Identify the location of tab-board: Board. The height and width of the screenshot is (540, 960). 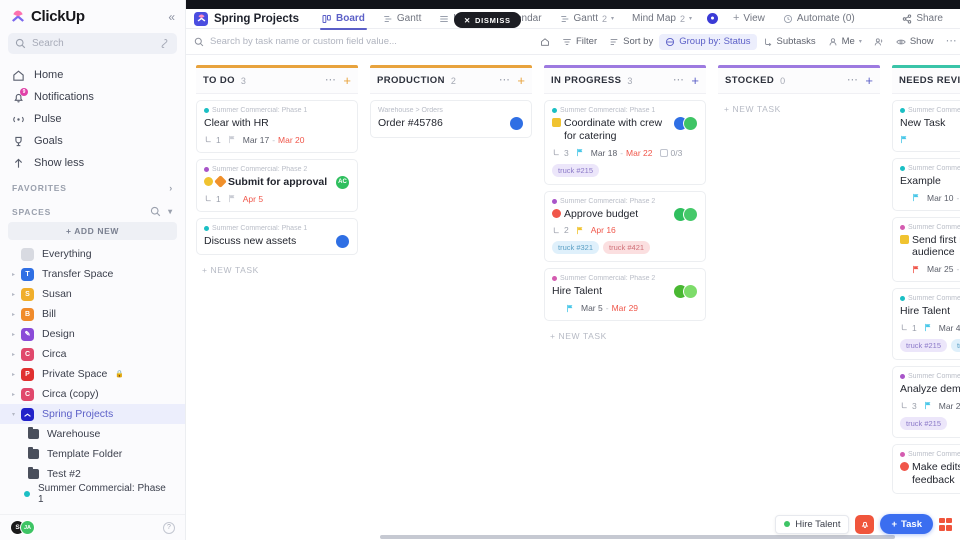
(343, 19).